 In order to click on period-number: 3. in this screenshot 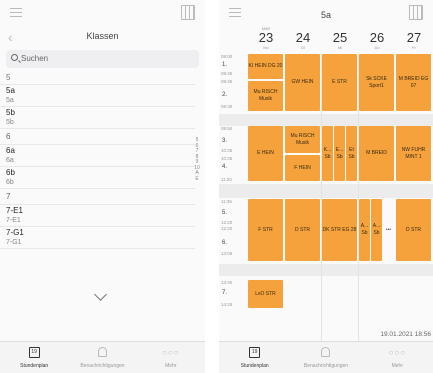, I will do `click(225, 141)`.